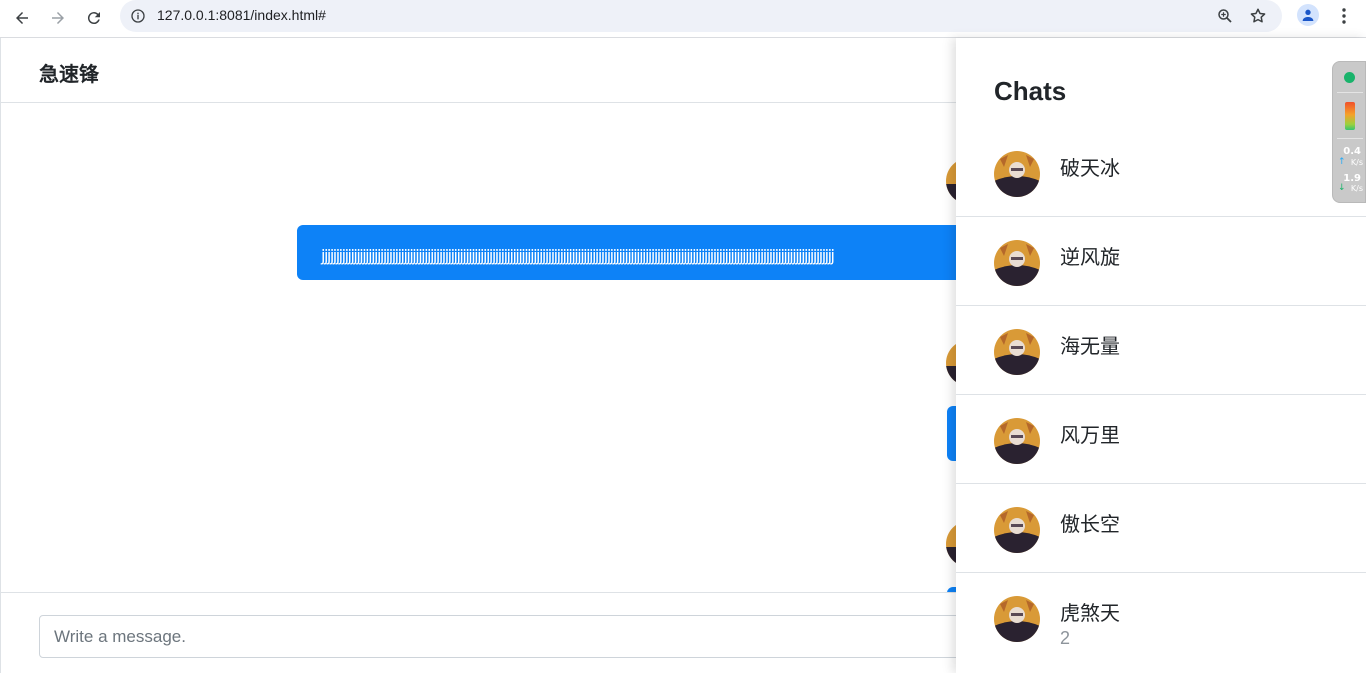 The width and height of the screenshot is (1366, 673). Describe the element at coordinates (58, 18) in the screenshot. I see `forward-arrow-icon` at that location.